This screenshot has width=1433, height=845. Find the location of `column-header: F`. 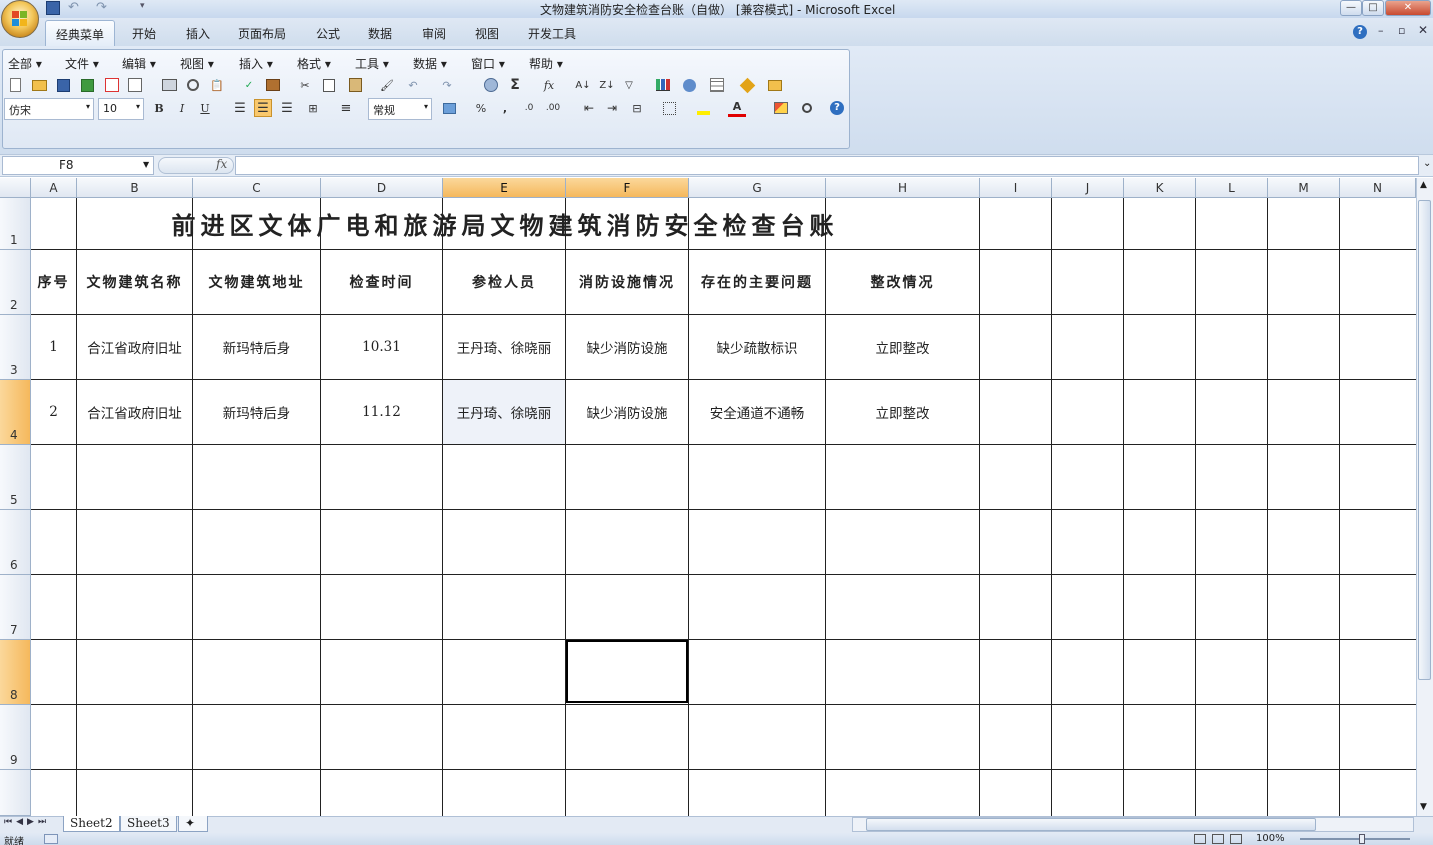

column-header: F is located at coordinates (627, 188).